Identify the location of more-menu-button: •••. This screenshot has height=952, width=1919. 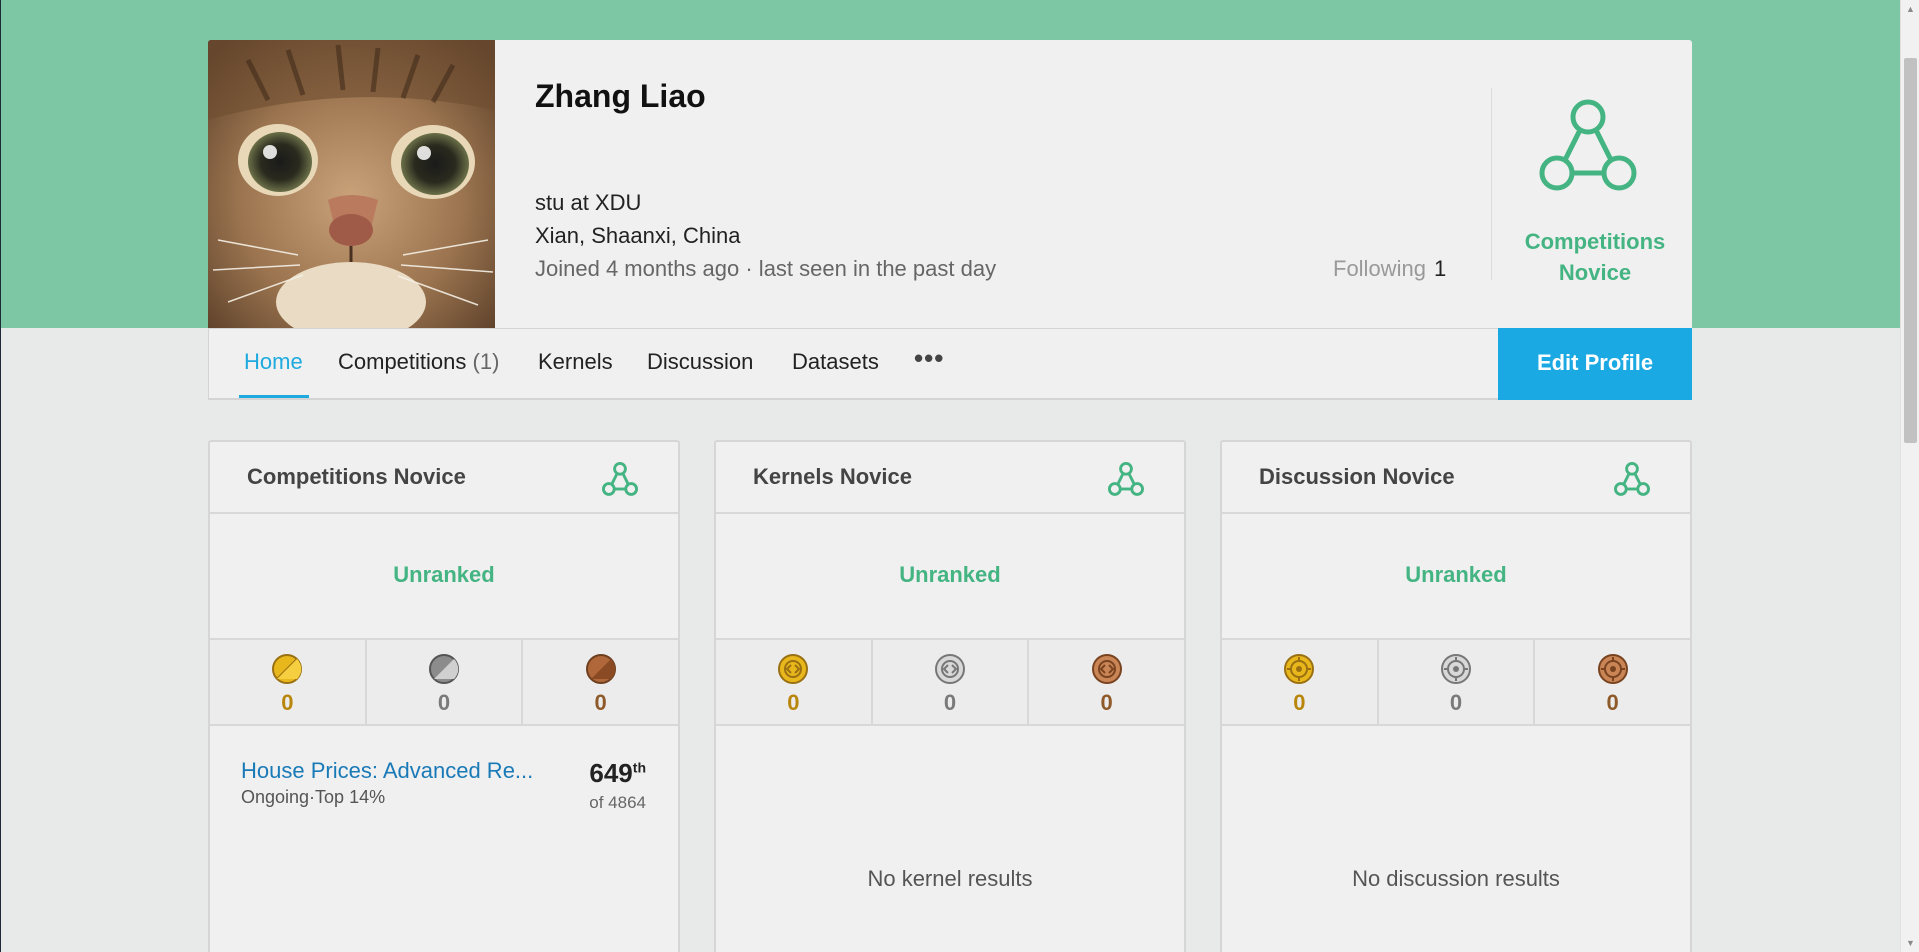
(929, 358).